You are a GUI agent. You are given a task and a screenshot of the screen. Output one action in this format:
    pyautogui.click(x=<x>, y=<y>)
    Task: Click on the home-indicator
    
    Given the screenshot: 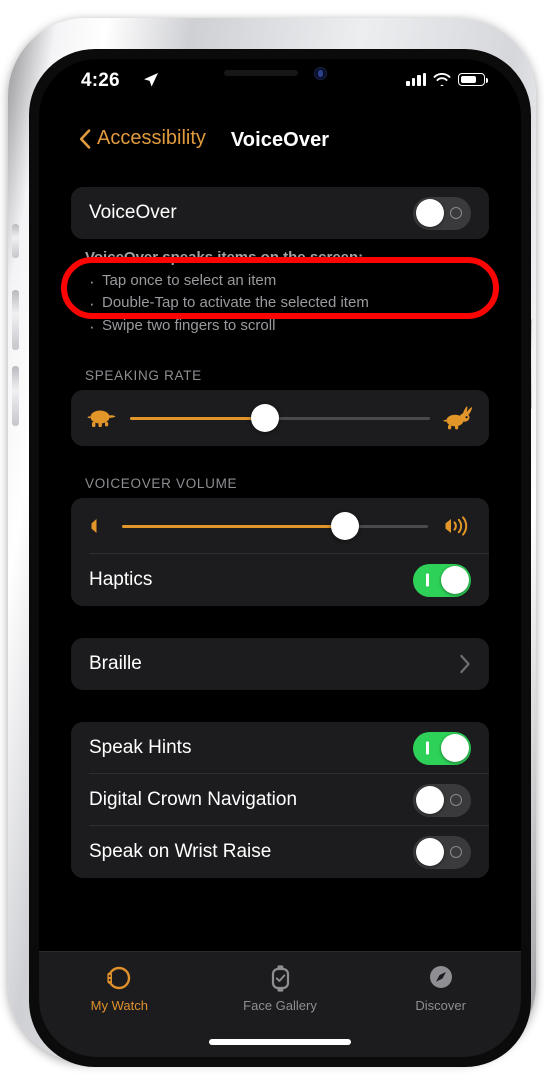 What is the action you would take?
    pyautogui.click(x=280, y=1042)
    